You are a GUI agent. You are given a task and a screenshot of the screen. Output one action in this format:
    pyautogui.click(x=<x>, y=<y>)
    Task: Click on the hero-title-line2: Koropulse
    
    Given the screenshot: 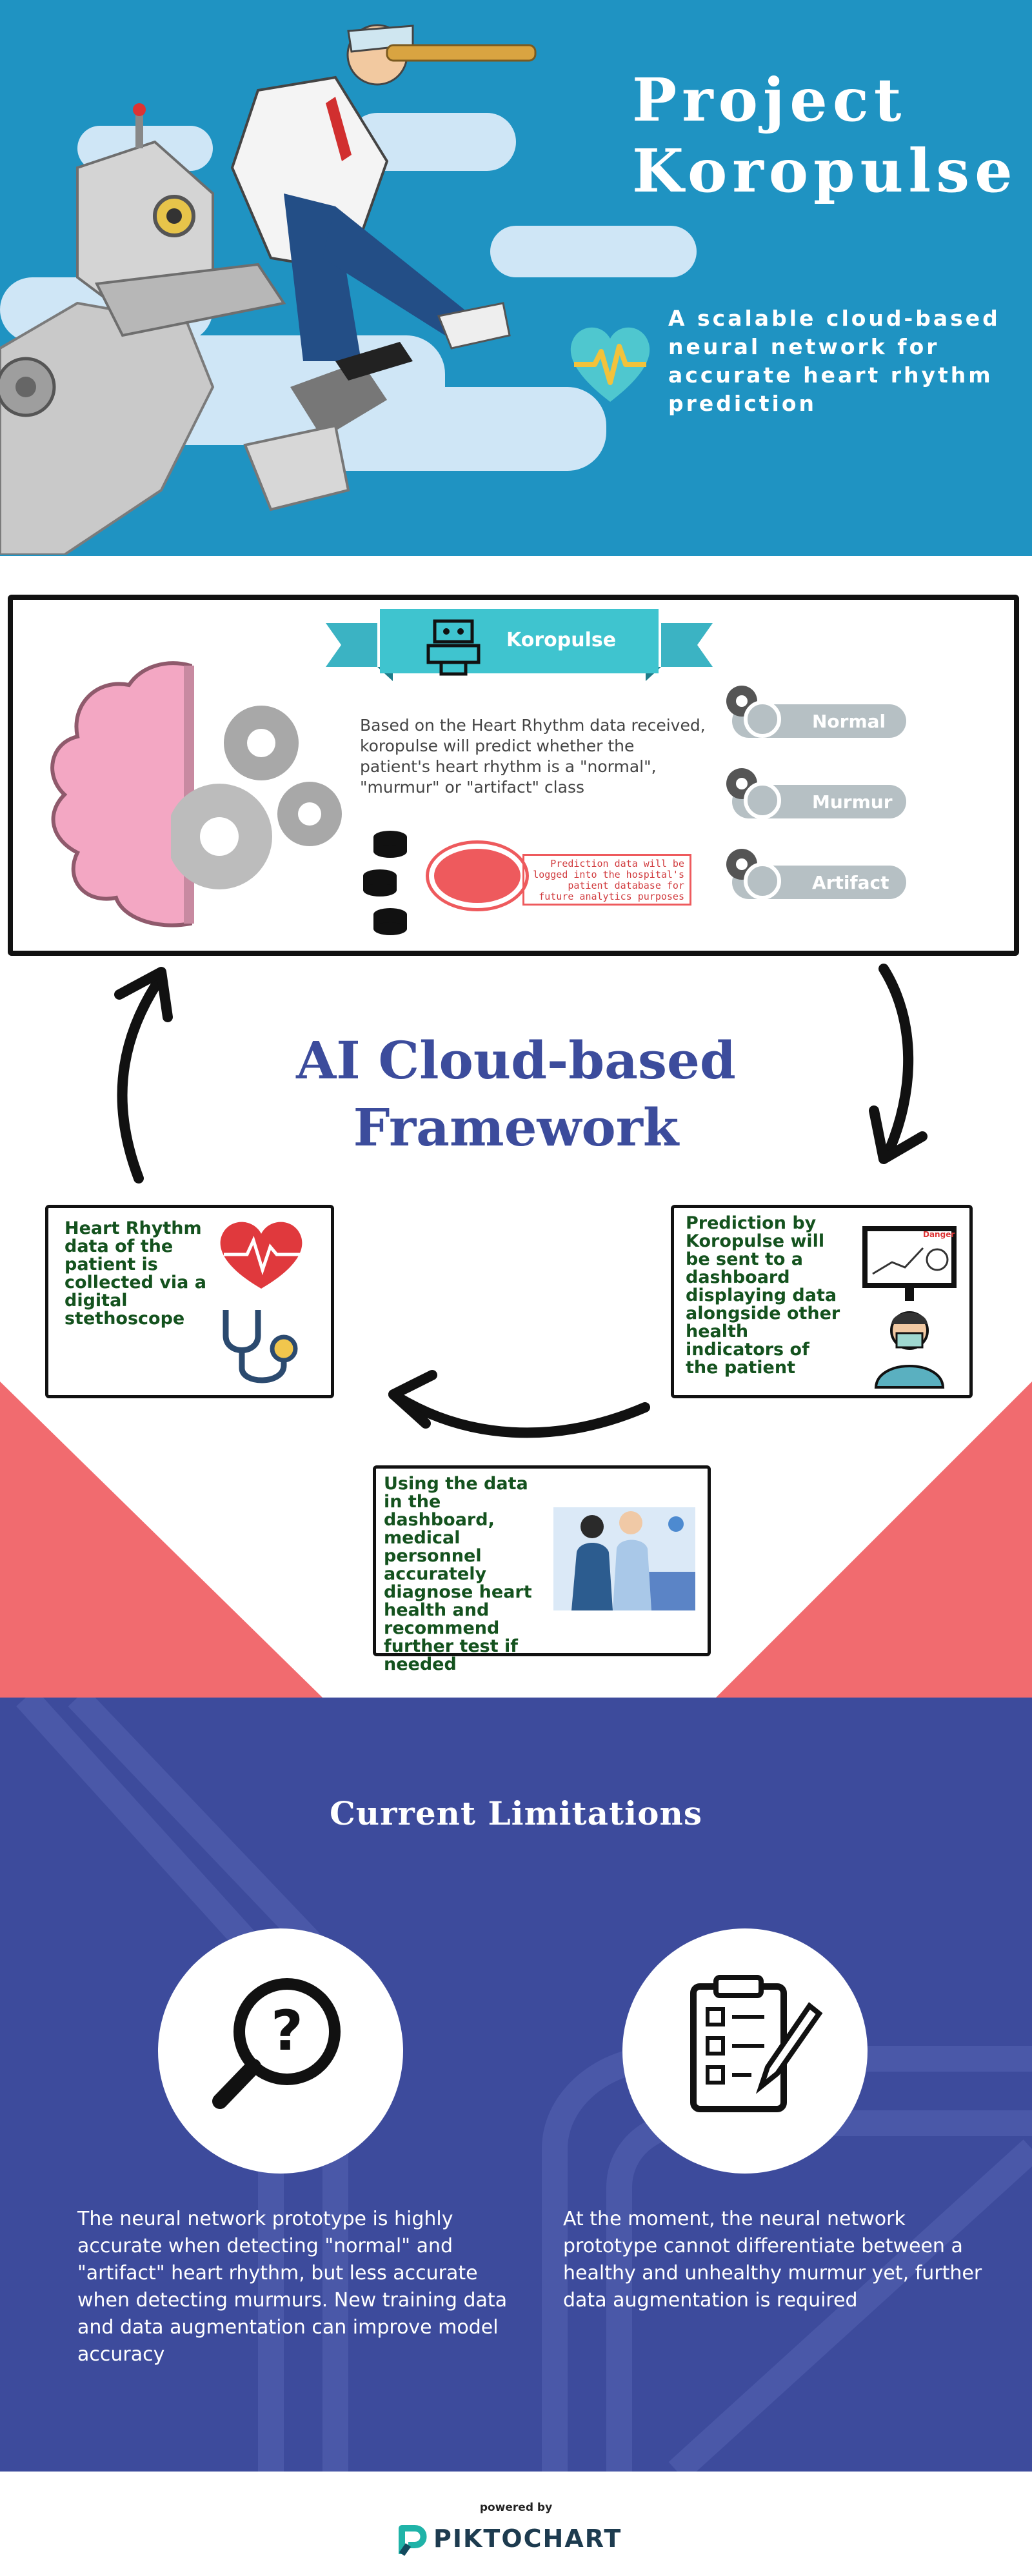 What is the action you would take?
    pyautogui.click(x=825, y=171)
    